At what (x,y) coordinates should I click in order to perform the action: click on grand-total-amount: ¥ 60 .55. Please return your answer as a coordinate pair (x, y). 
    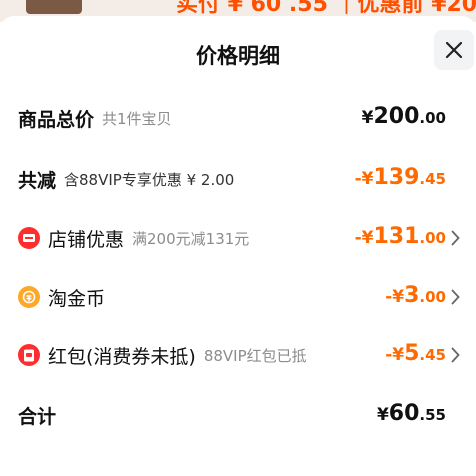
    Looking at the image, I should click on (411, 415).